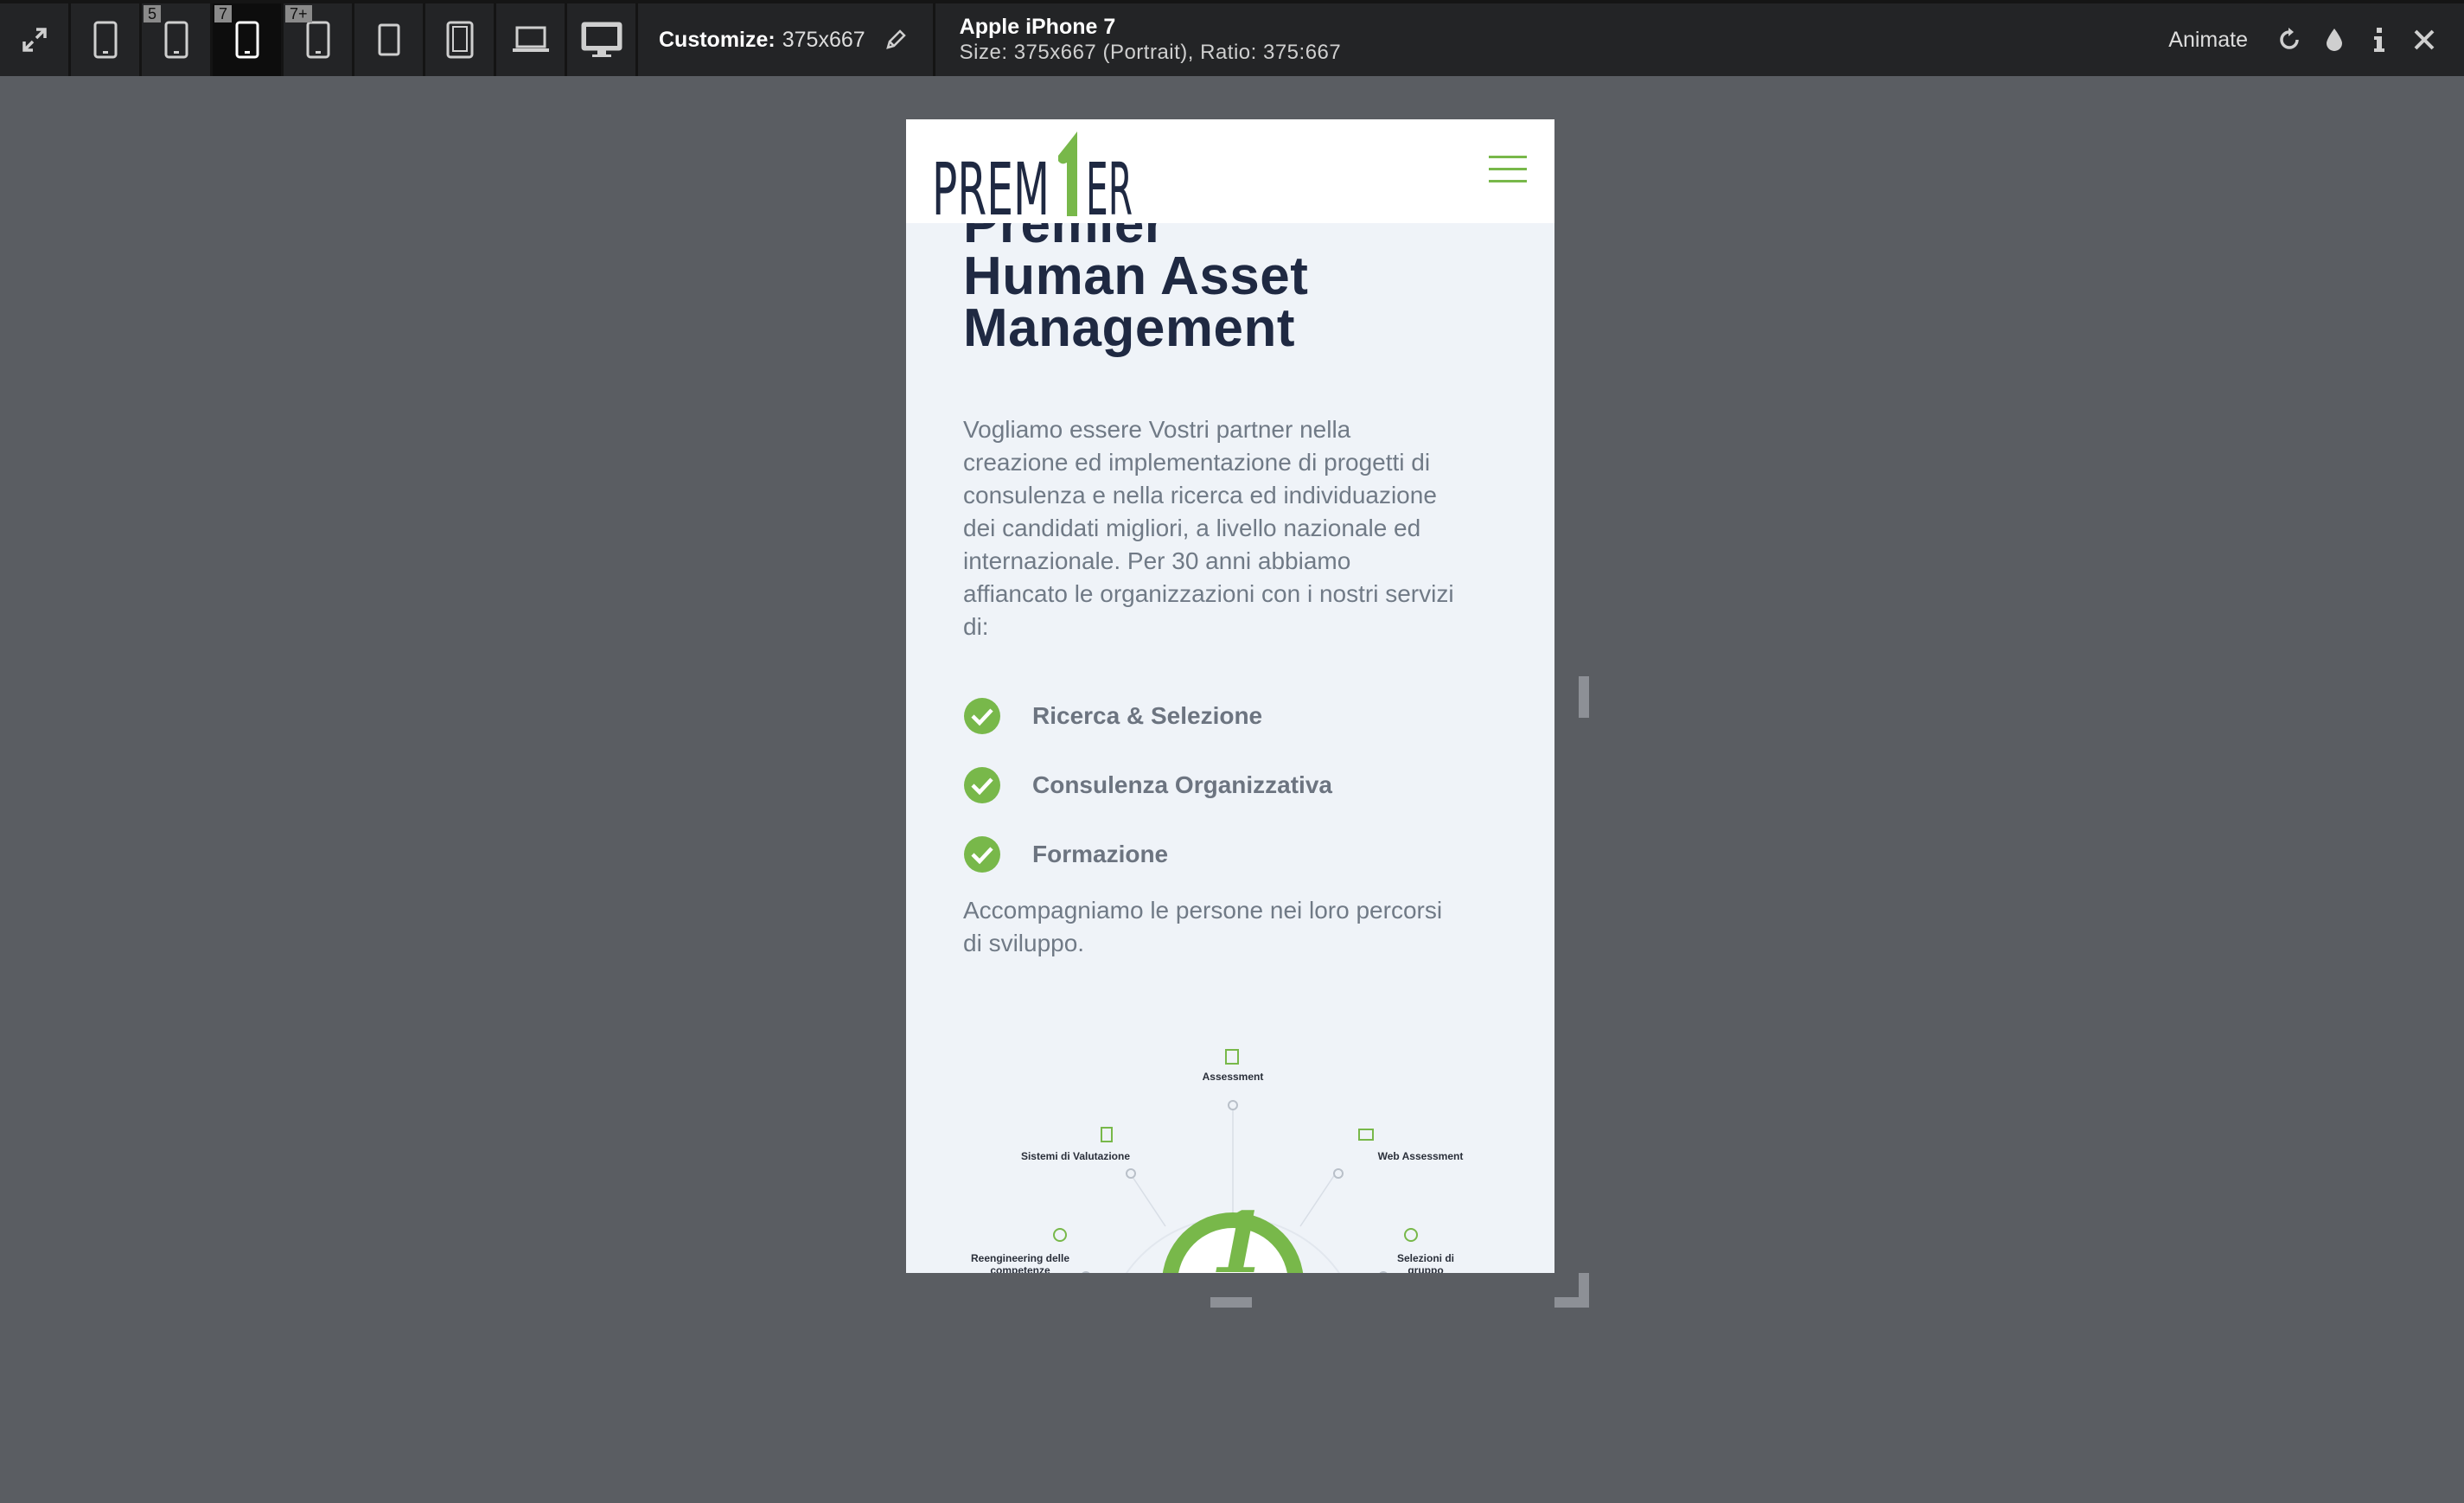  I want to click on device-desktop-button, so click(602, 39).